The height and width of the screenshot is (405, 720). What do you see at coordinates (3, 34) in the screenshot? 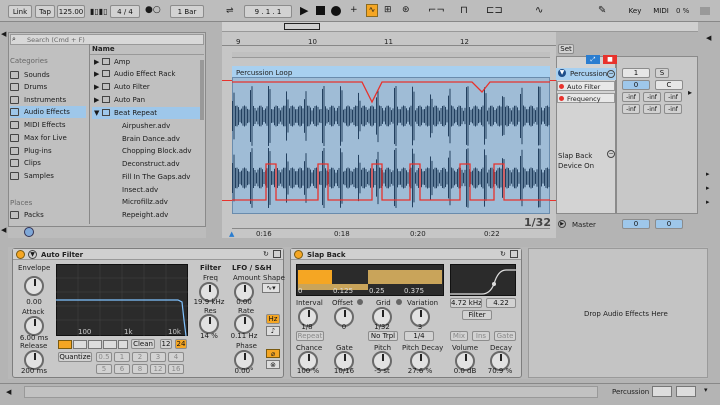
I see `browser-toggle-icon: ◀` at bounding box center [3, 34].